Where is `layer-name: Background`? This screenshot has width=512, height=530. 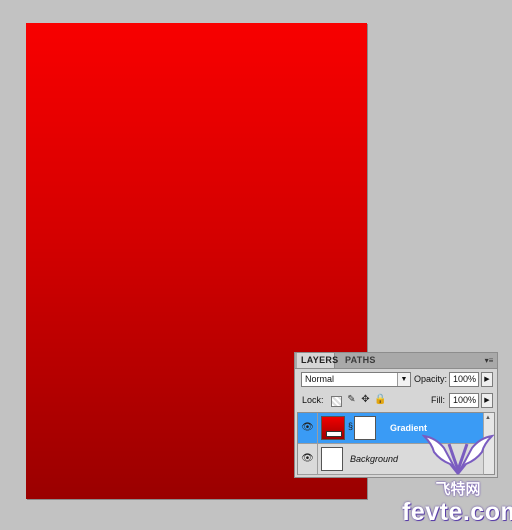 layer-name: Background is located at coordinates (374, 459).